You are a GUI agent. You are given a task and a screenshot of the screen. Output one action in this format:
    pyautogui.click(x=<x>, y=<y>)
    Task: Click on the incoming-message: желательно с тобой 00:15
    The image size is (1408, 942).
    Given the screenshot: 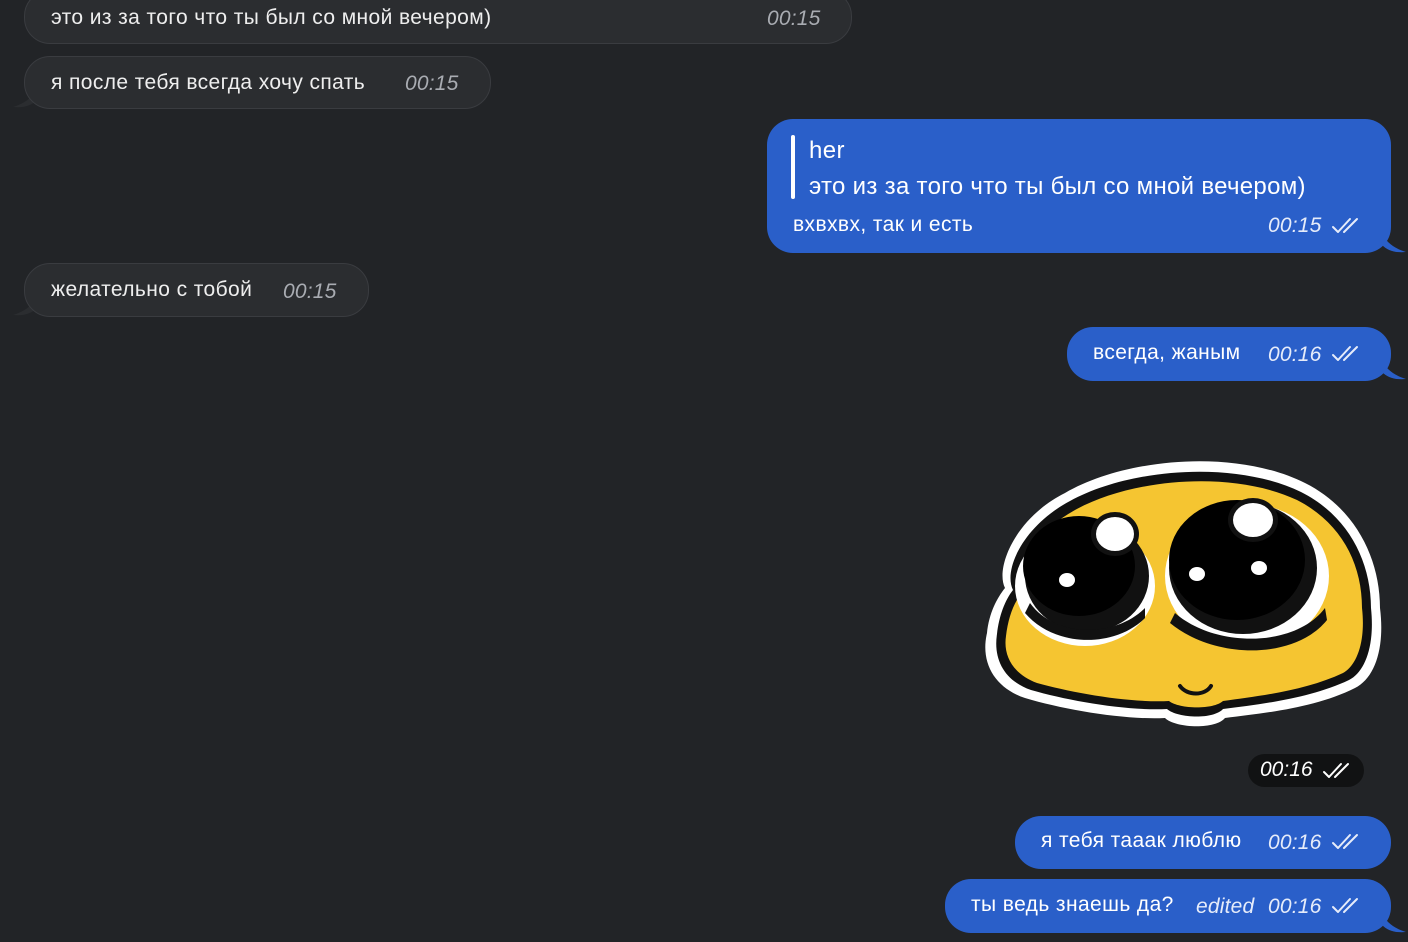 What is the action you would take?
    pyautogui.click(x=196, y=290)
    